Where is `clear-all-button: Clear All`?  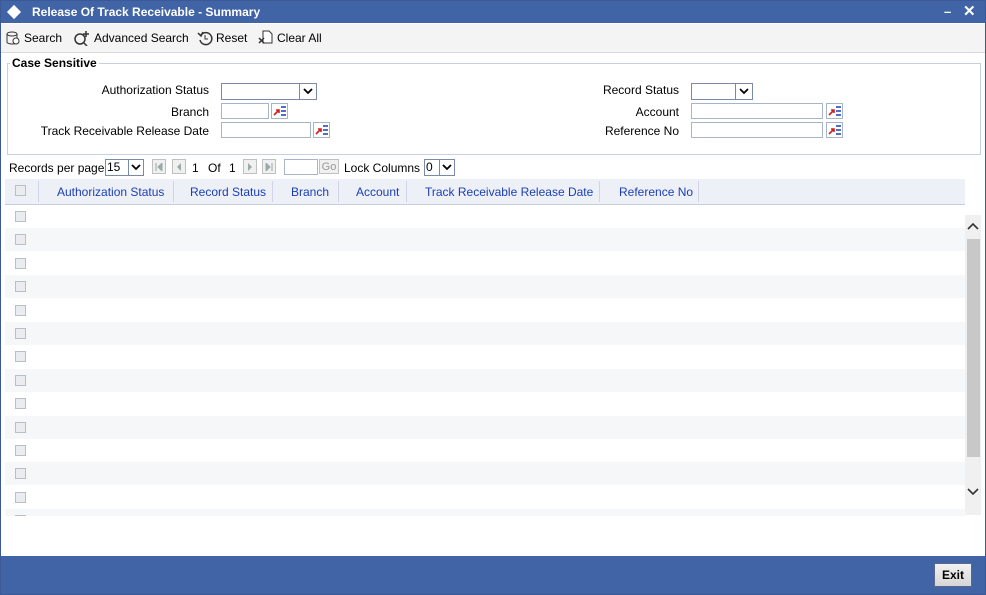 clear-all-button: Clear All is located at coordinates (290, 38).